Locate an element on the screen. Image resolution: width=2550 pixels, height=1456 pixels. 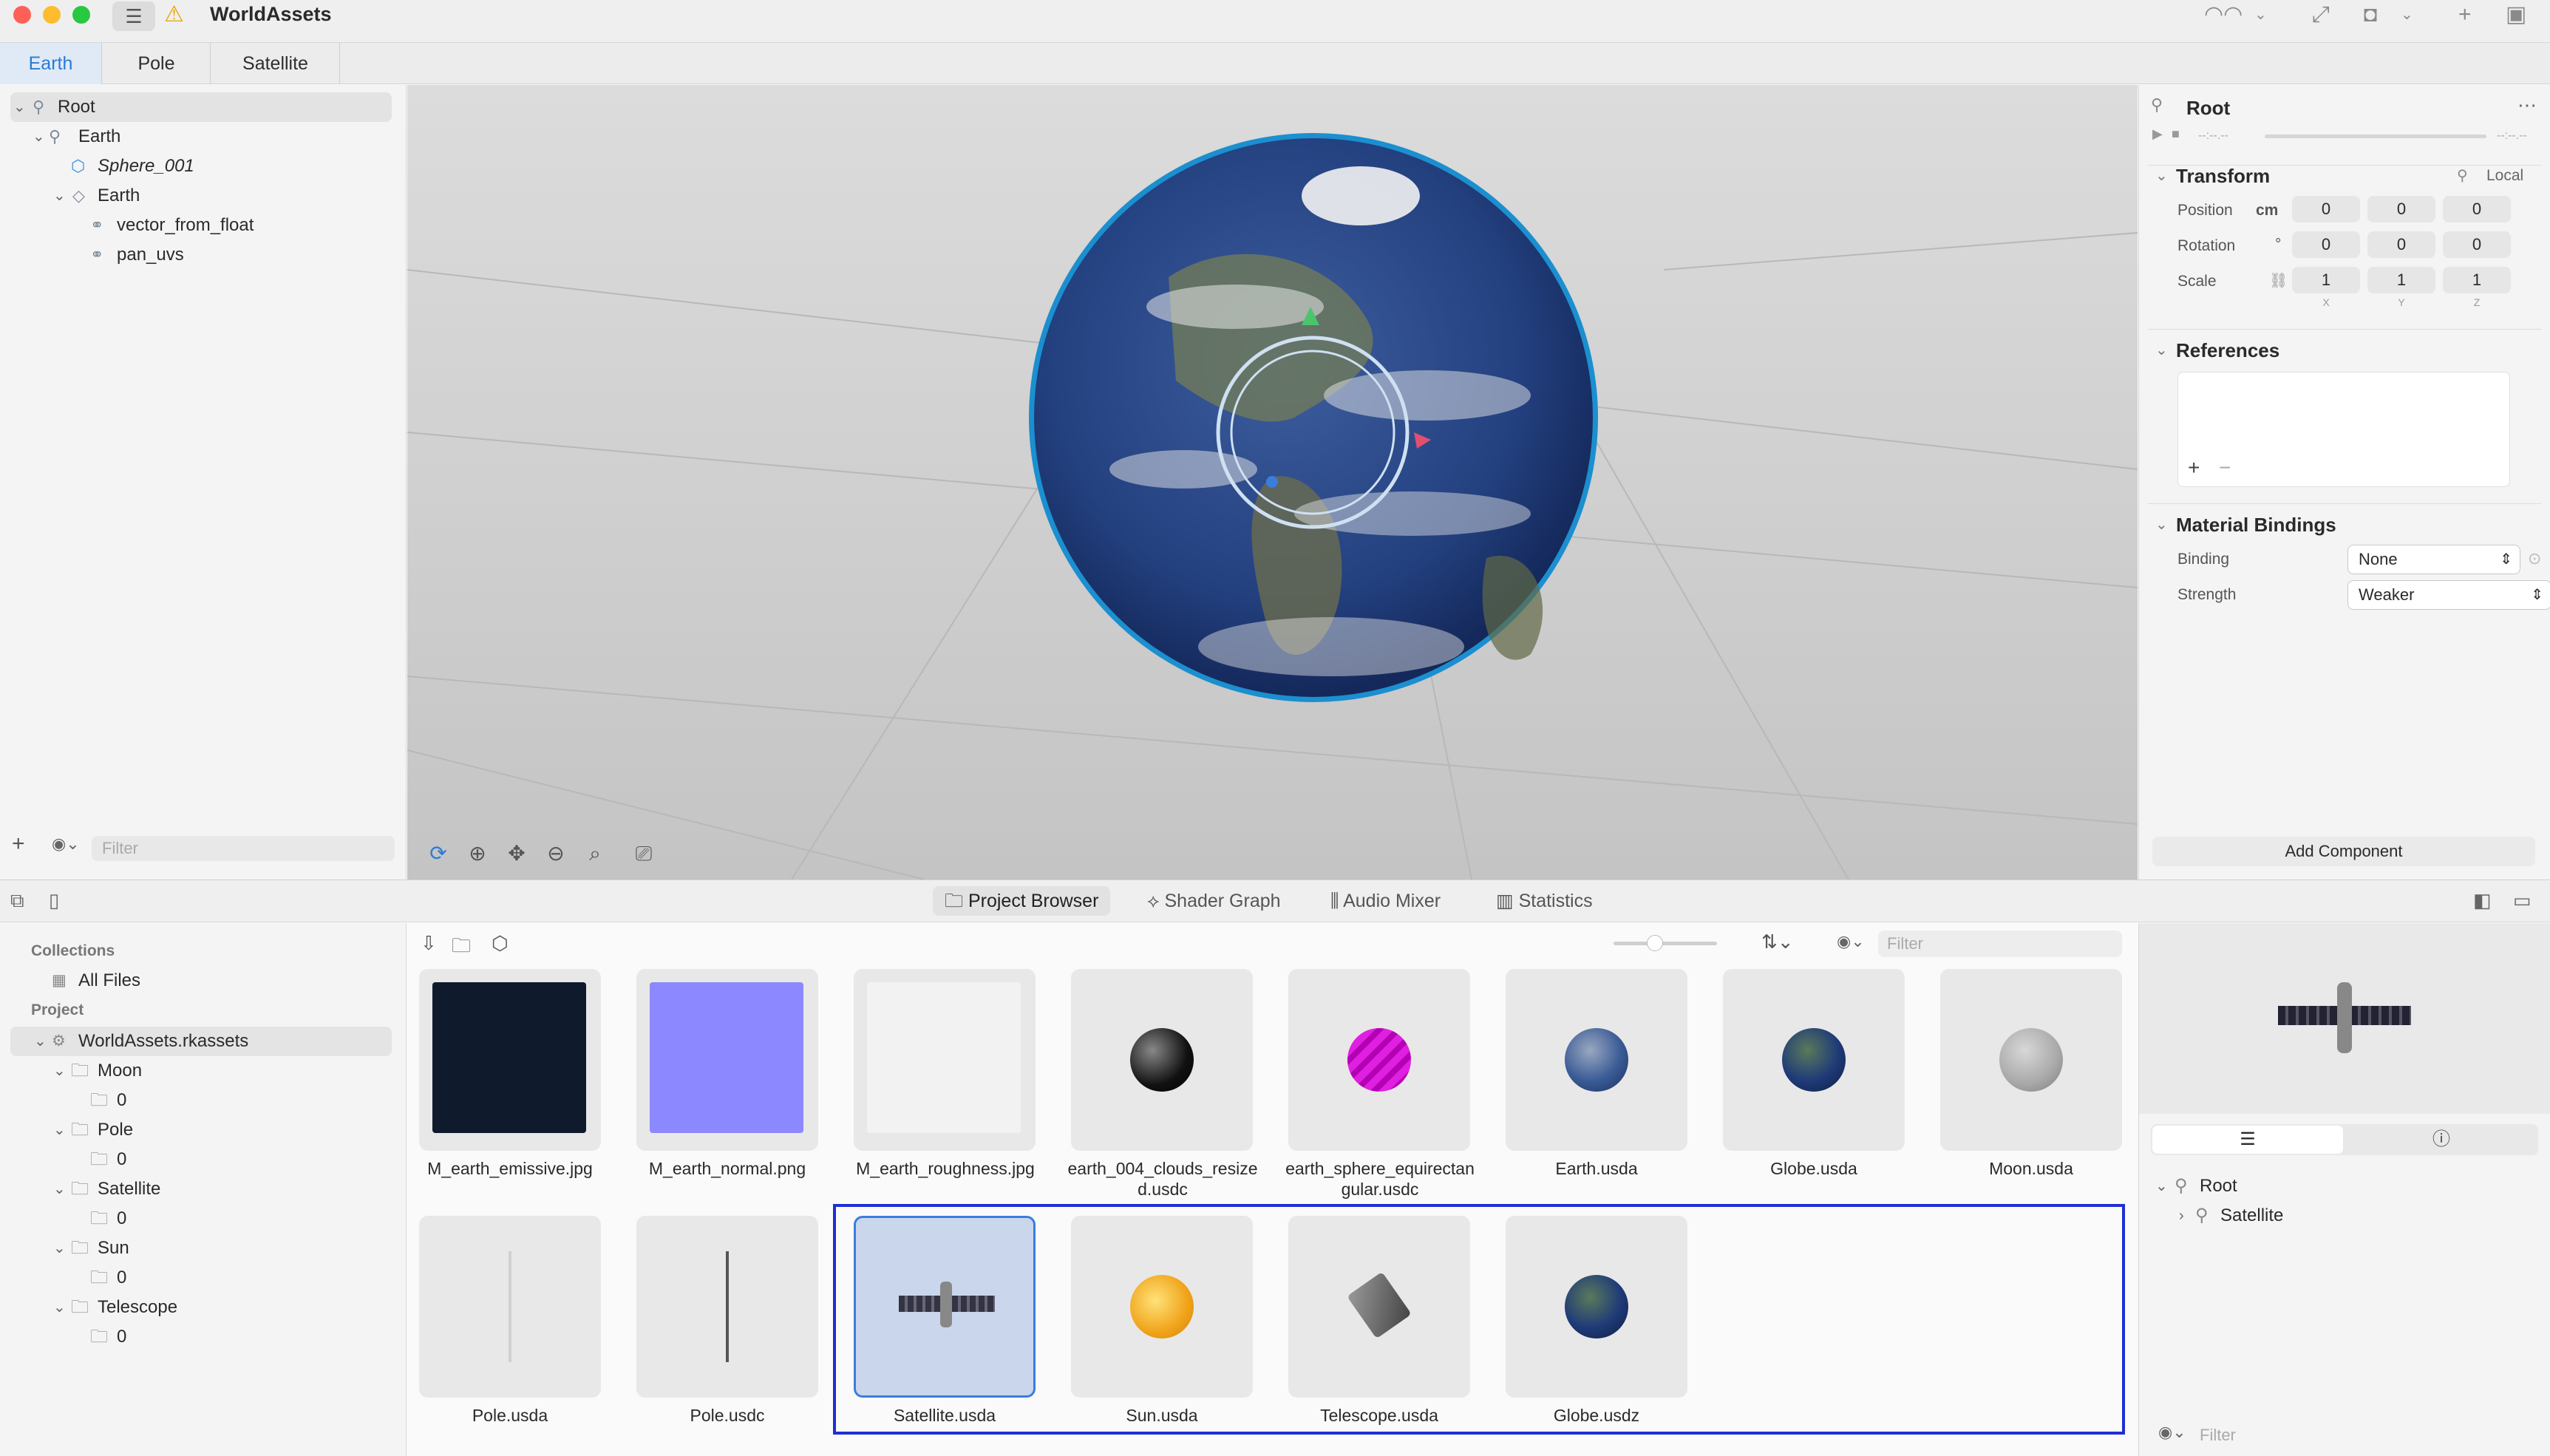
inspector-toggle-icon: ◧ is located at coordinates (2482, 901).